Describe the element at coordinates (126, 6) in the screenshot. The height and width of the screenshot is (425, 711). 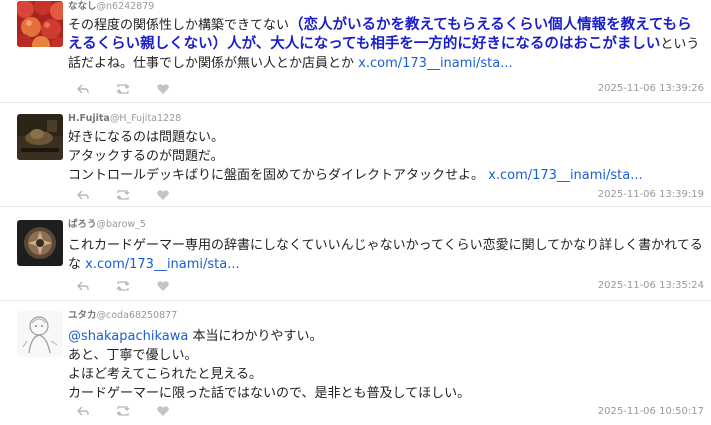
I see `user-handle: @n6242879` at that location.